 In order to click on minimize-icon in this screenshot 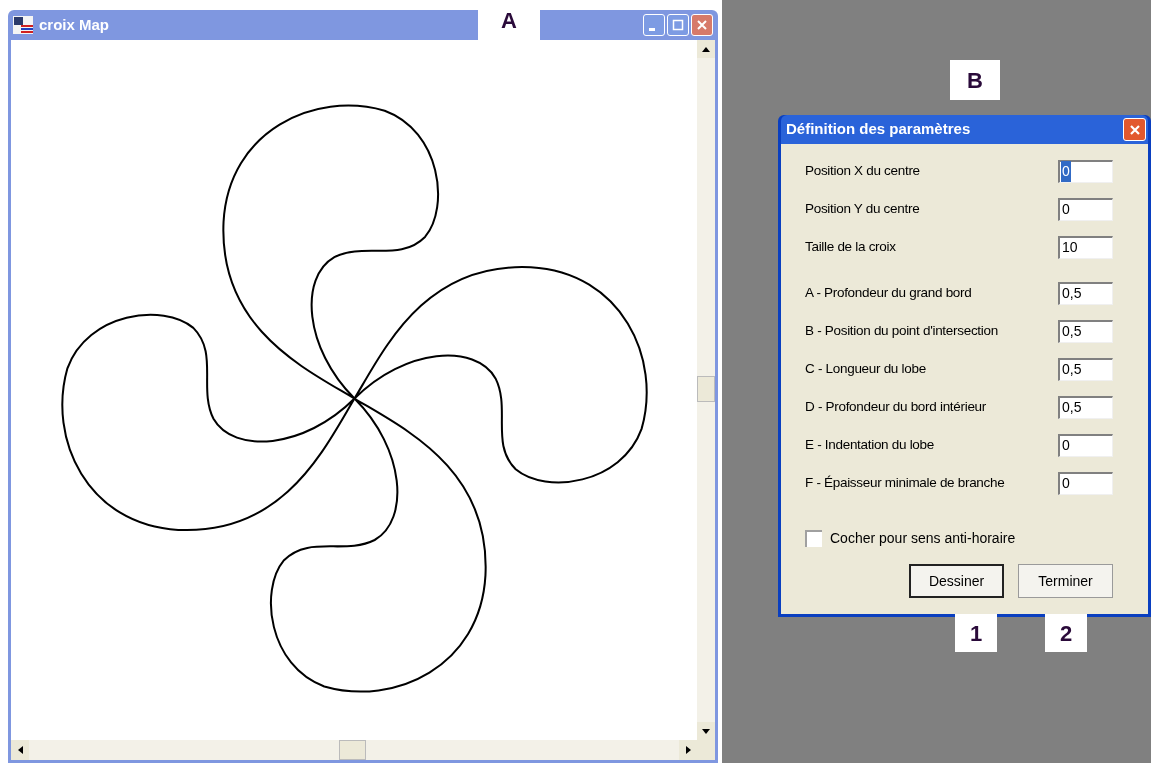, I will do `click(652, 29)`.